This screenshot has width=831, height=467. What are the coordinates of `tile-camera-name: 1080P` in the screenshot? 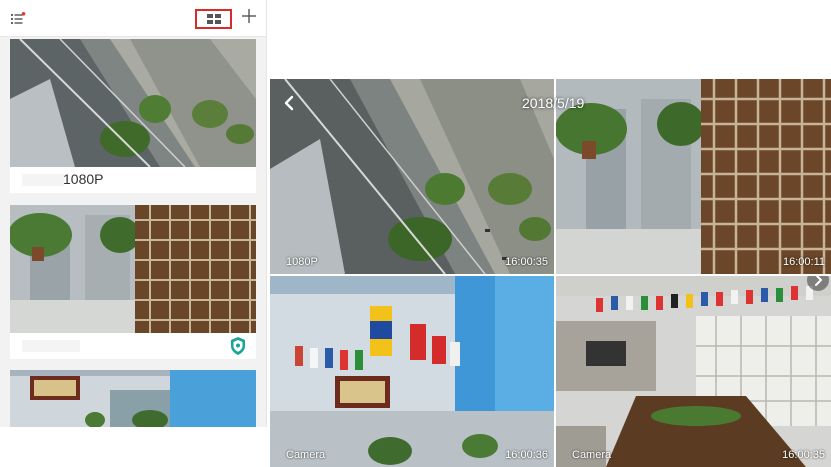 It's located at (302, 262).